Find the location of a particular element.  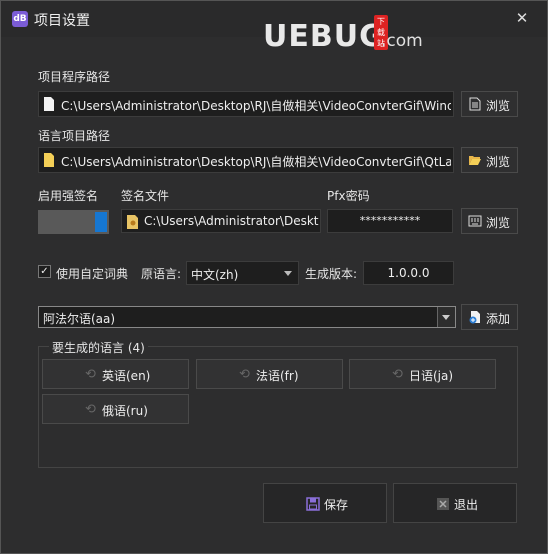

save-button: 保存 is located at coordinates (325, 503).